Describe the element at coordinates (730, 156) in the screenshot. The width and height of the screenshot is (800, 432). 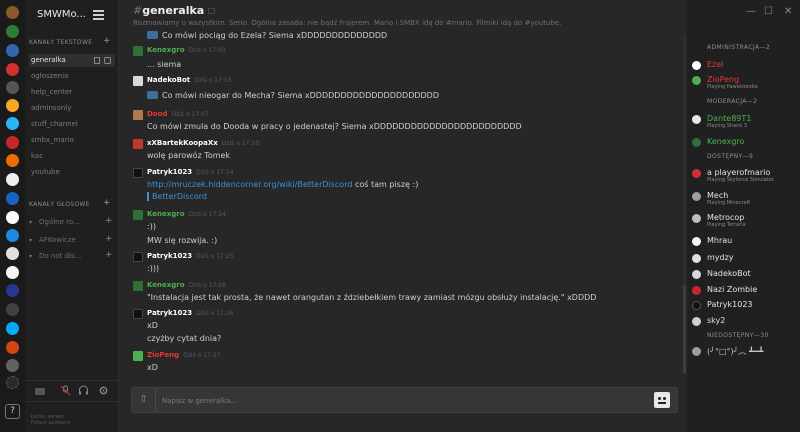
I see `role-header: DOSTĘPNY—9` at that location.